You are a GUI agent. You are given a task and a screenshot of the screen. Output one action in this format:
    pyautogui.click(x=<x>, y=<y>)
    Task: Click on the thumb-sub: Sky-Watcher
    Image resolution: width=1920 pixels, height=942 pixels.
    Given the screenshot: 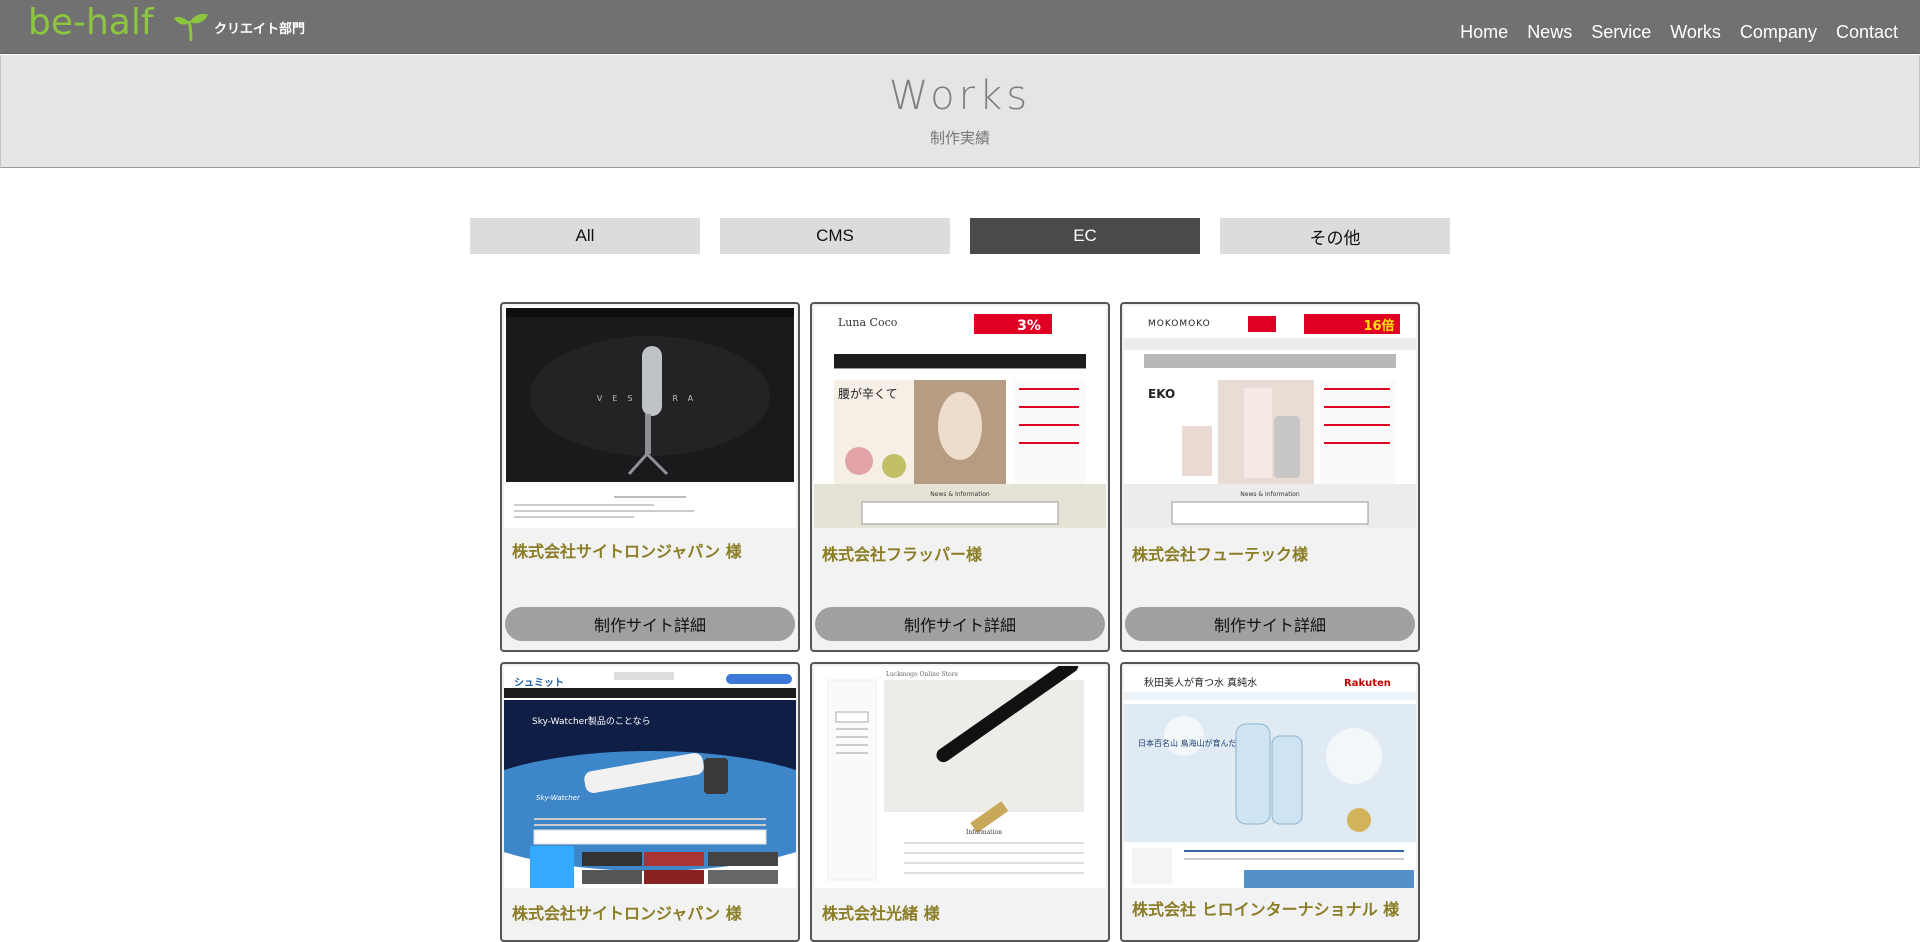 What is the action you would take?
    pyautogui.click(x=558, y=798)
    